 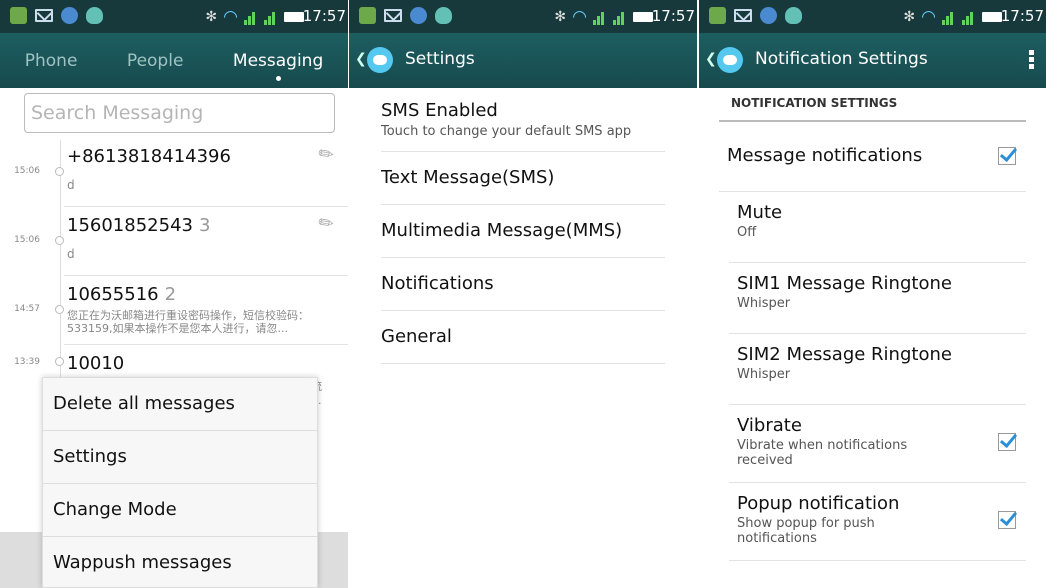 What do you see at coordinates (523, 60) in the screenshot?
I see `action-bar: ❮ Settings` at bounding box center [523, 60].